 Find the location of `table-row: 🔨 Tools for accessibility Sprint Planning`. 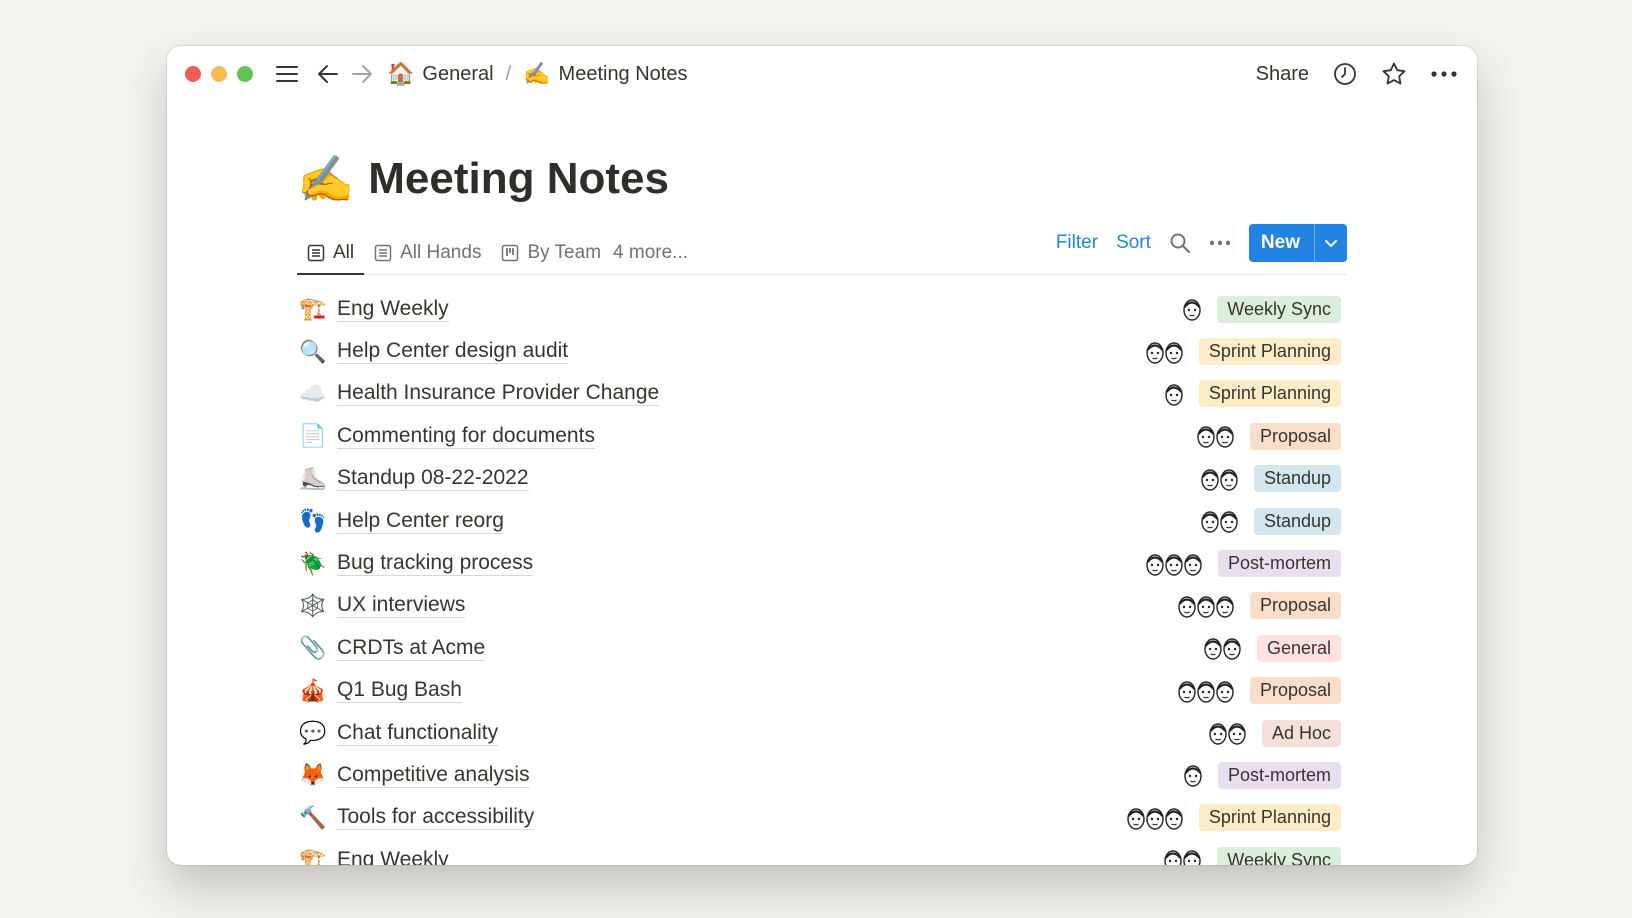

table-row: 🔨 Tools for accessibility Sprint Planning is located at coordinates (822, 818).